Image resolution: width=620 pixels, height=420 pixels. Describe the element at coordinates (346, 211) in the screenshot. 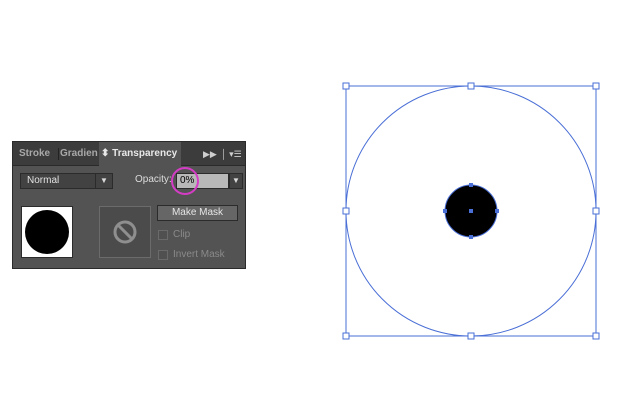

I see `resize-handle-middle-left` at that location.